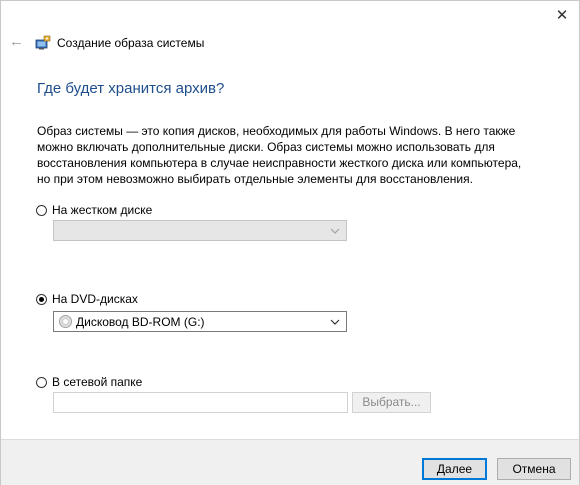 The height and width of the screenshot is (485, 580). Describe the element at coordinates (562, 16) in the screenshot. I see `close-button: ✕` at that location.